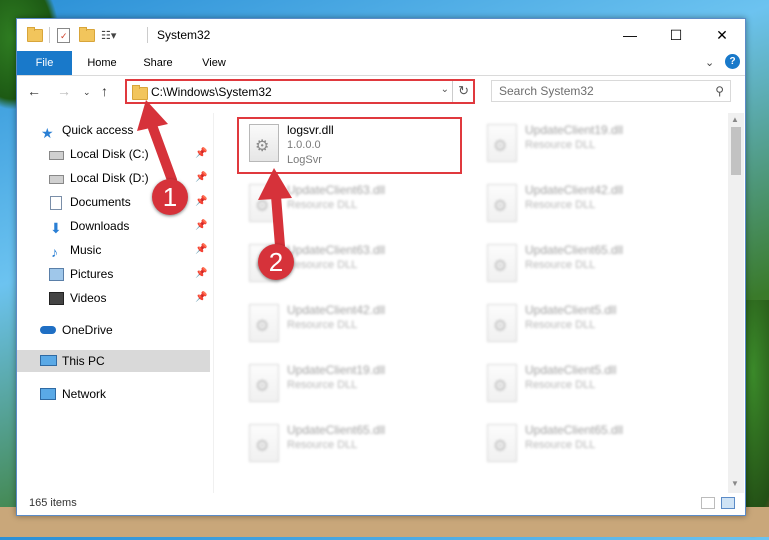  What do you see at coordinates (86, 250) in the screenshot?
I see `sidebar-item-label: Music` at bounding box center [86, 250].